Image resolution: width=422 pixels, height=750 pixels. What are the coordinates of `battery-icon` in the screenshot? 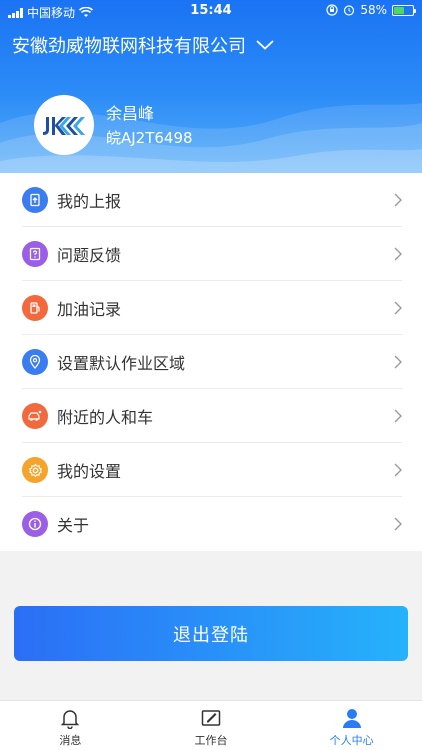 It's located at (404, 10).